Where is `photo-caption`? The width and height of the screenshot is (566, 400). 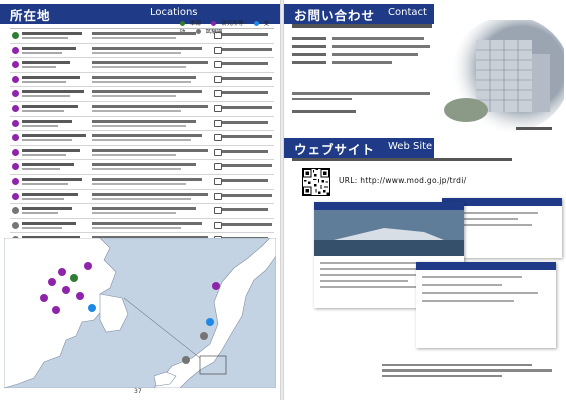
photo-caption is located at coordinates (534, 128).